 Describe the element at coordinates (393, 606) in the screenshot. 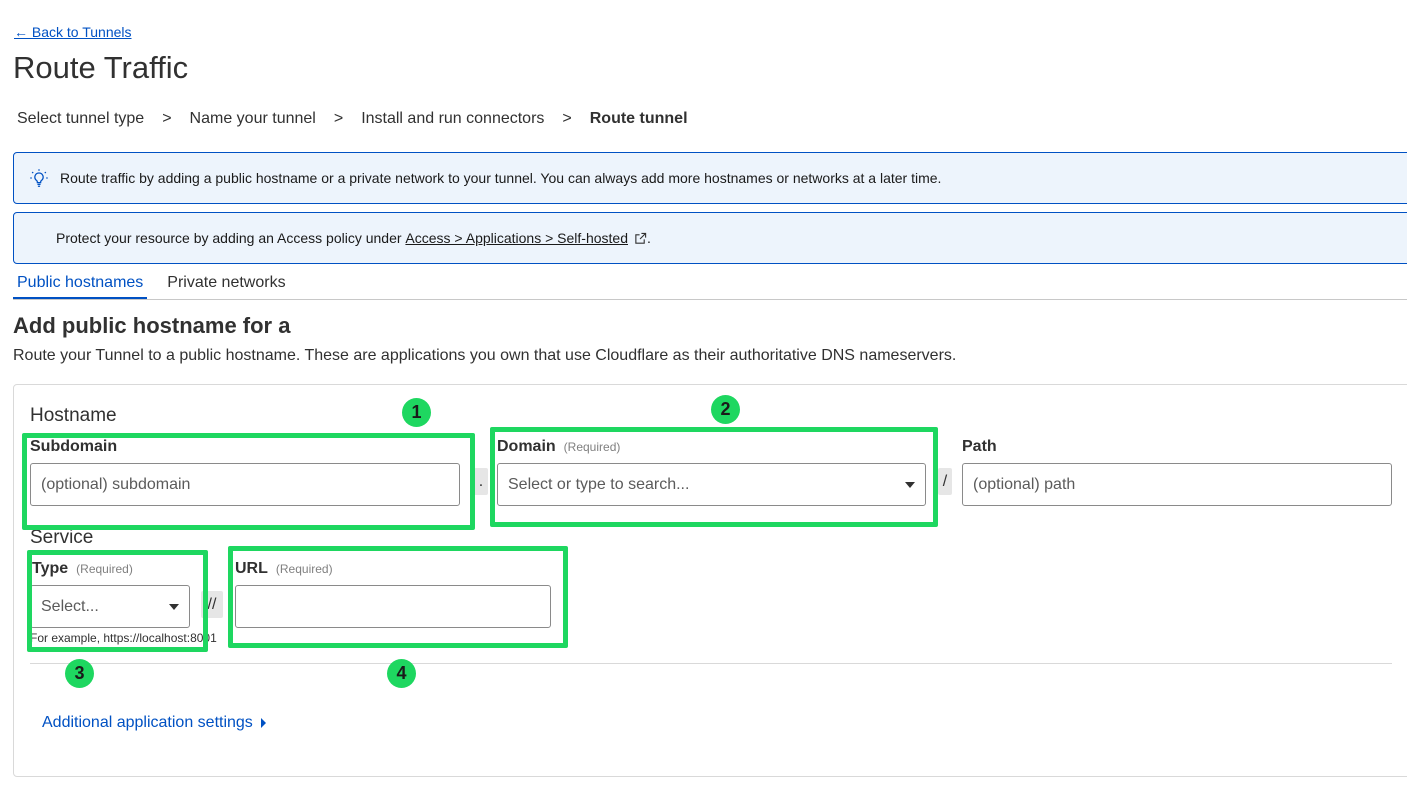

I see `service-url-input` at that location.